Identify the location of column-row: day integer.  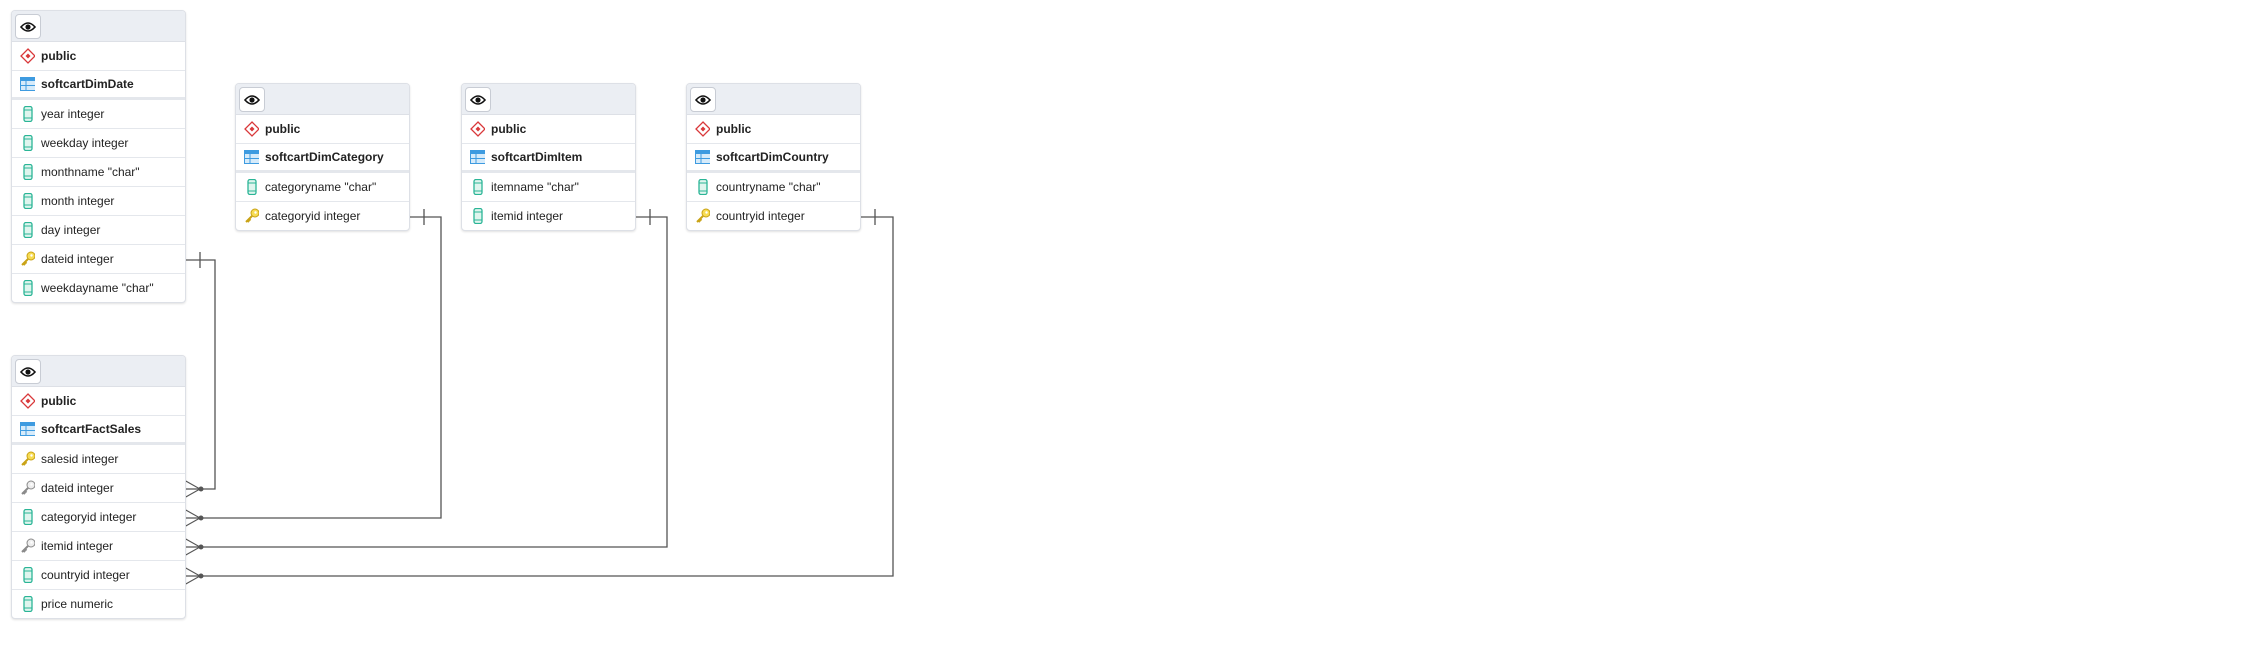
(98, 230).